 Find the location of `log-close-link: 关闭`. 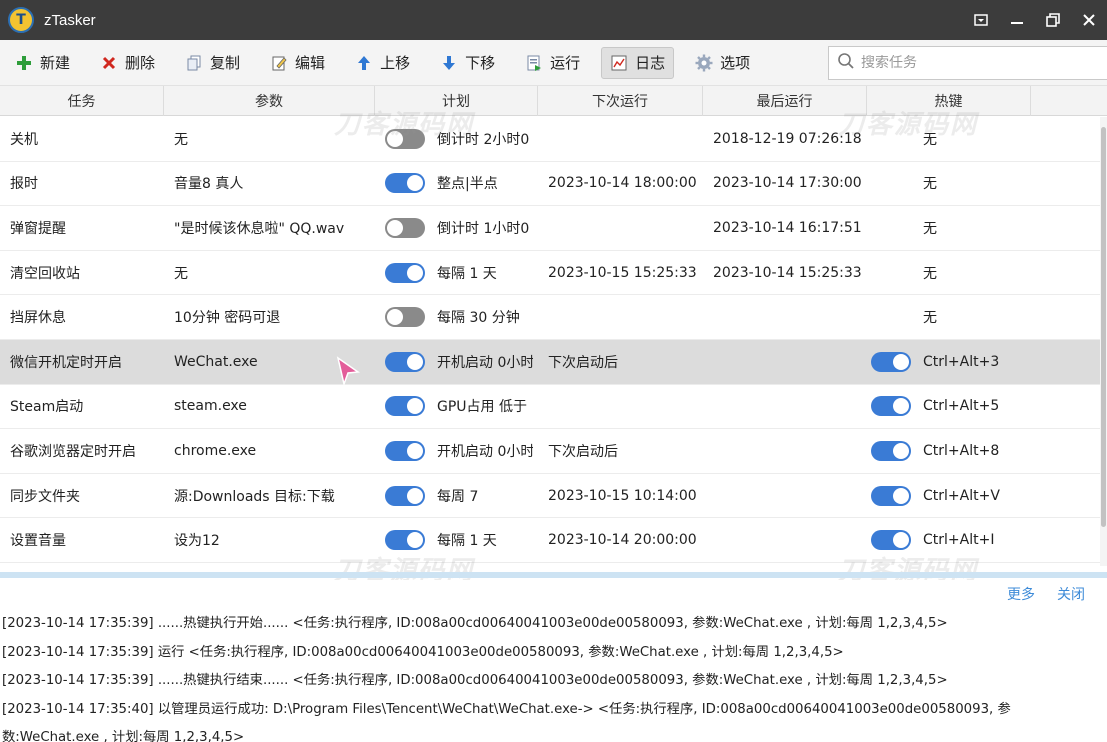

log-close-link: 关闭 is located at coordinates (1071, 594).